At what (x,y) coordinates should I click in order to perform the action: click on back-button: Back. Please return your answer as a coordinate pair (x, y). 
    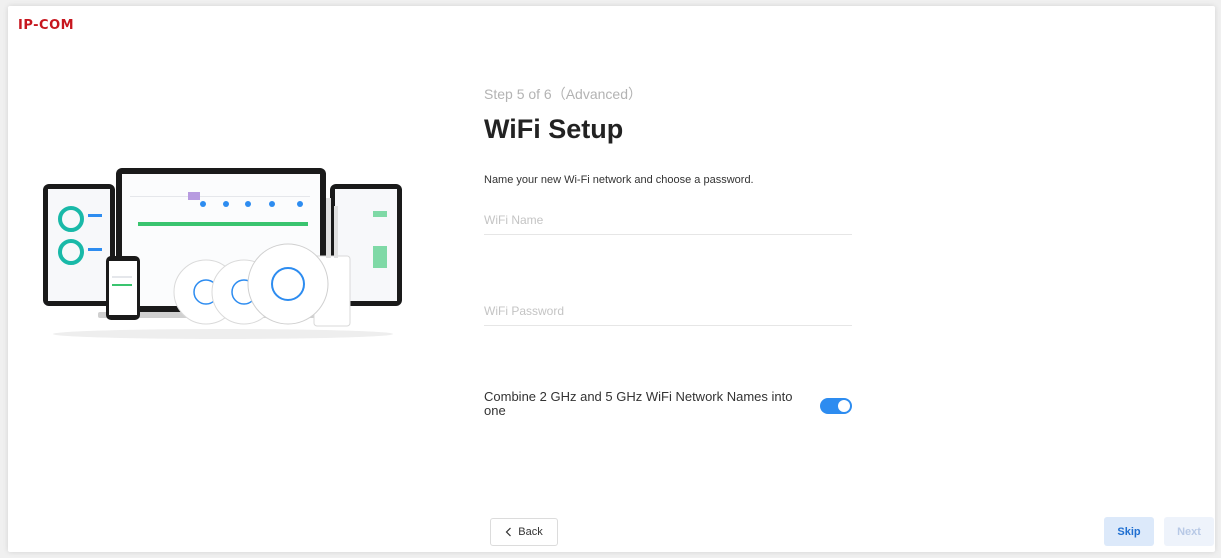
    Looking at the image, I should click on (524, 532).